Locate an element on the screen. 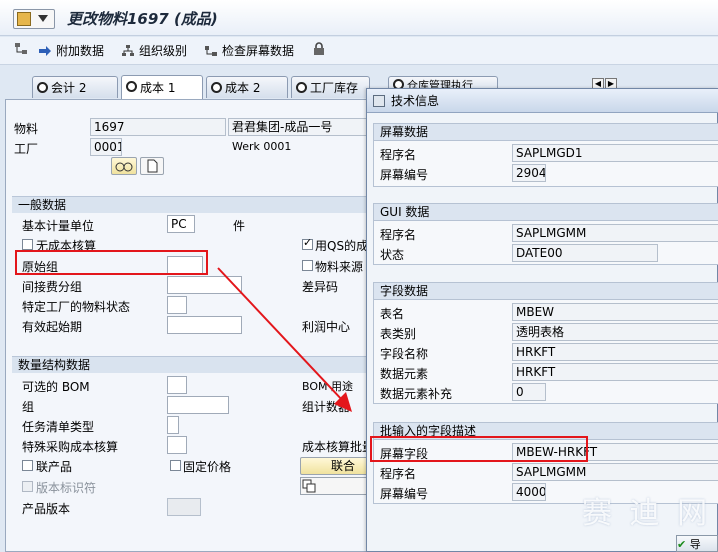  org-structure-button is located at coordinates (21, 49).